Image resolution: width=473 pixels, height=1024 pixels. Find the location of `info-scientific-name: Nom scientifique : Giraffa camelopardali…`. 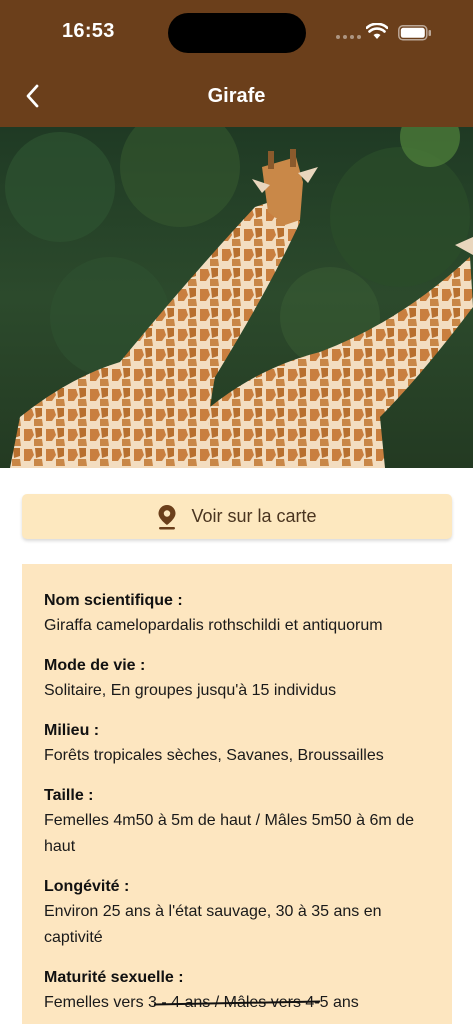

info-scientific-name: Nom scientifique : Giraffa camelopardali… is located at coordinates (237, 614).